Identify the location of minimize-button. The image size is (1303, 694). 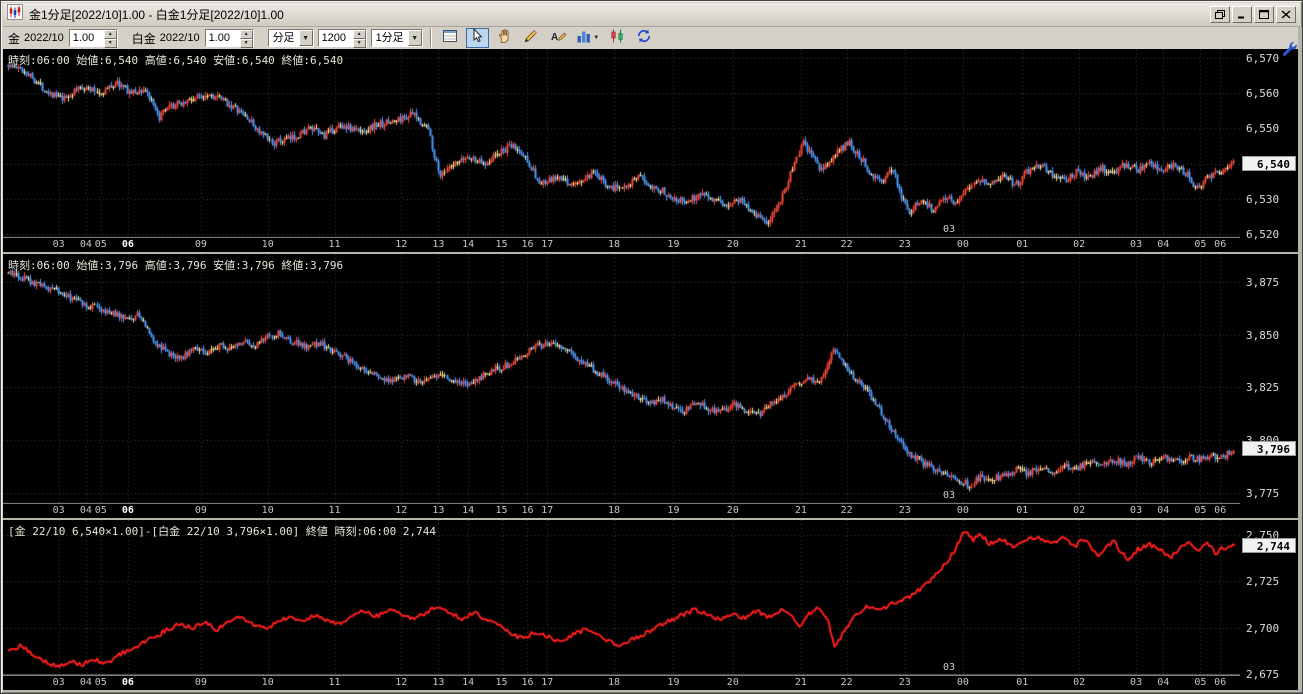
(1242, 14).